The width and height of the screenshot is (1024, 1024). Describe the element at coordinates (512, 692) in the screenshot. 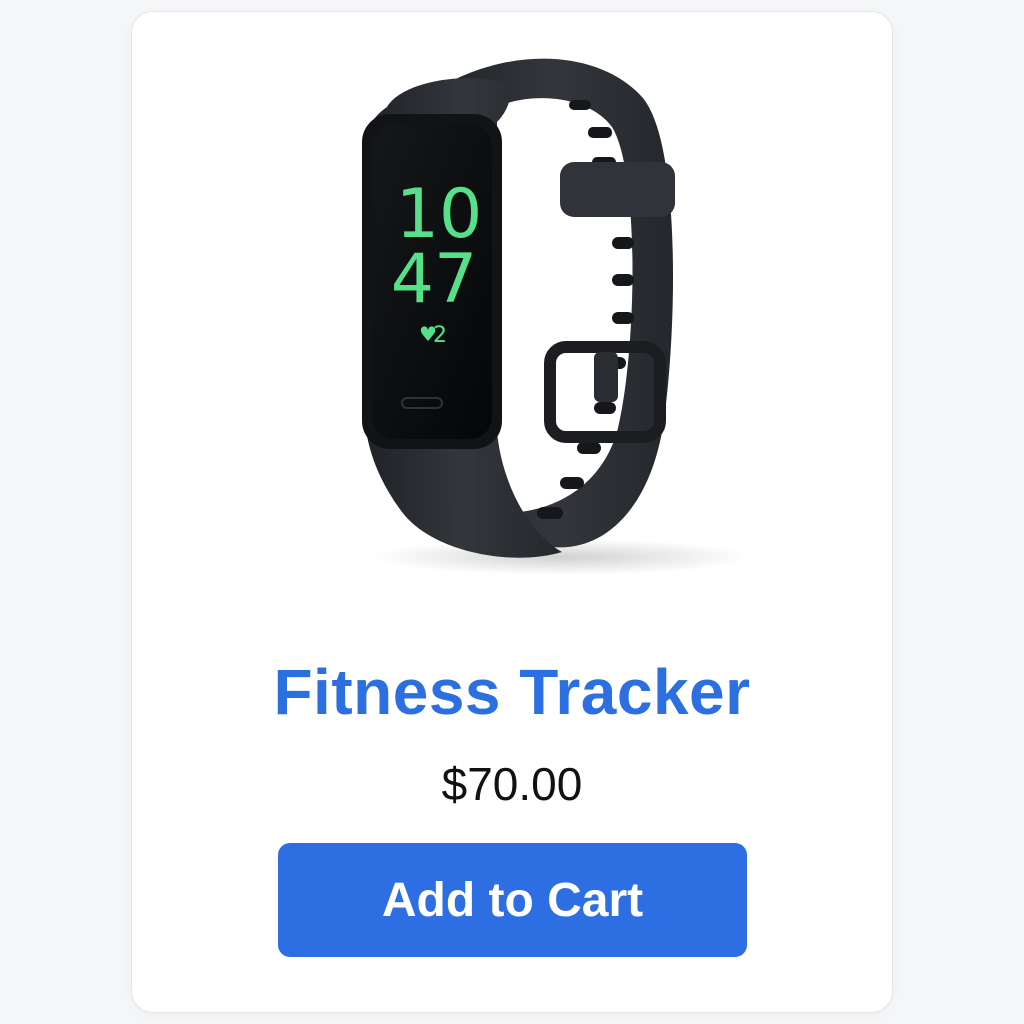

I see `product-title: Fitness Tracker` at that location.